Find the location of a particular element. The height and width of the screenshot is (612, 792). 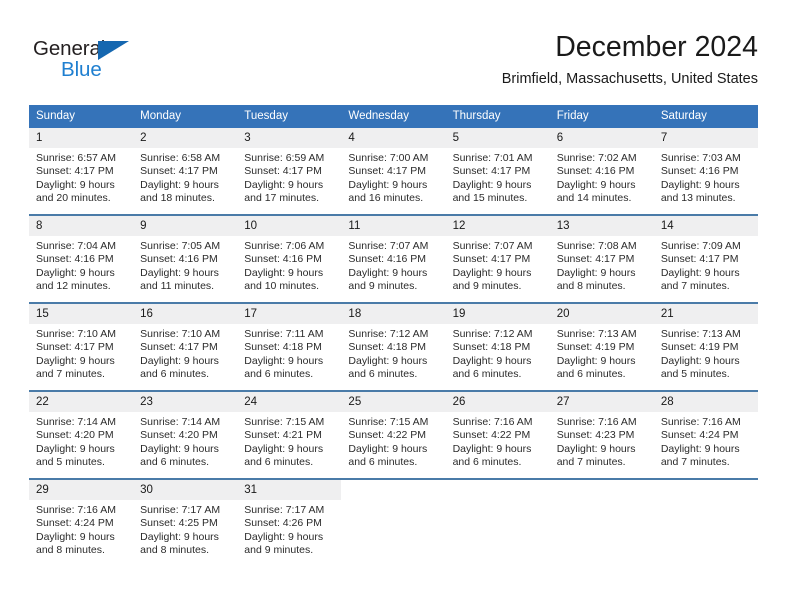

day-daylight-2-text: and 15 minutes. is located at coordinates (490, 198).